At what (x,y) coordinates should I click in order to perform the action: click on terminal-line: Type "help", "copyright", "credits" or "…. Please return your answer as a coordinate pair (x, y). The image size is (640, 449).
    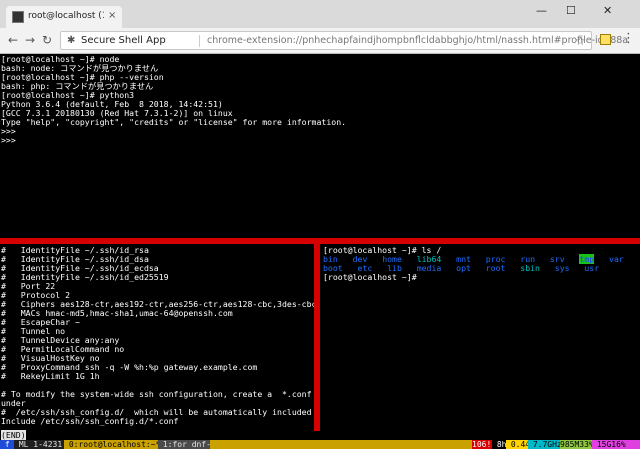
    Looking at the image, I should click on (174, 122).